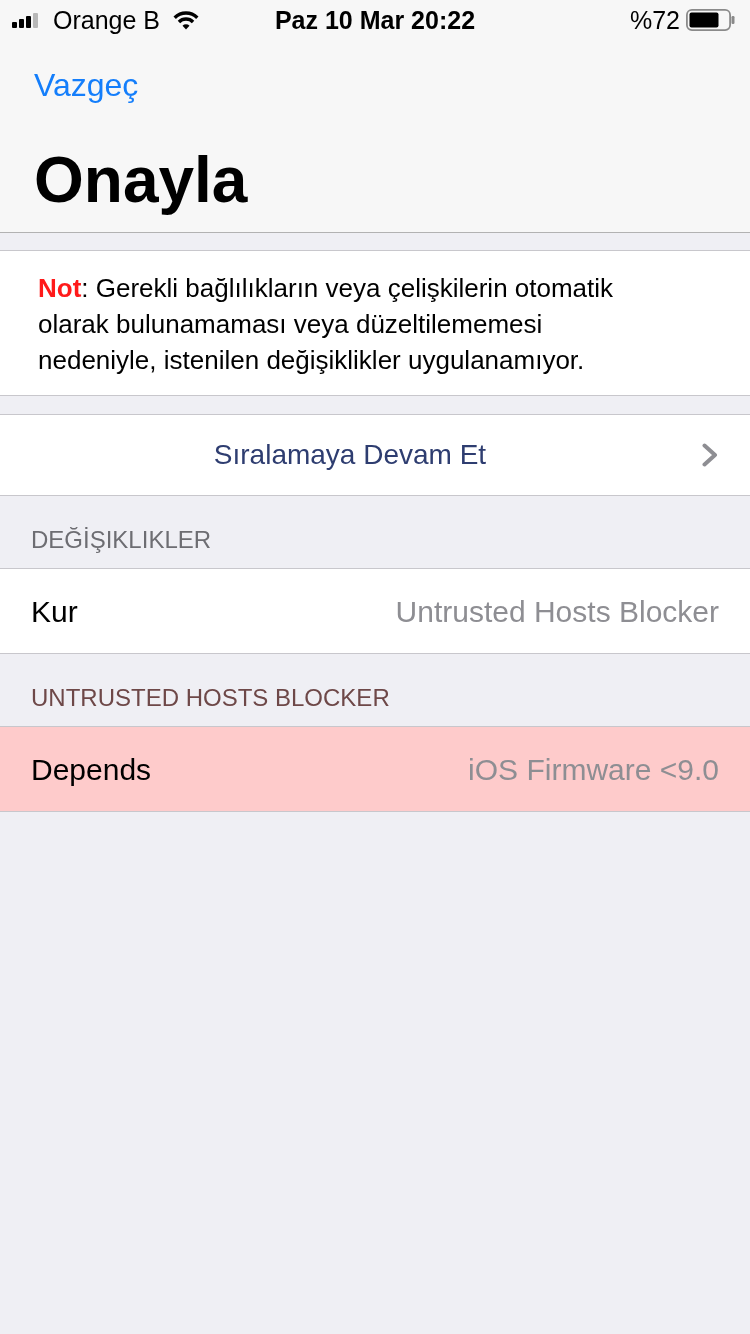  Describe the element at coordinates (375, 20) in the screenshot. I see `time-label: Paz 10 Mar 20:22` at that location.